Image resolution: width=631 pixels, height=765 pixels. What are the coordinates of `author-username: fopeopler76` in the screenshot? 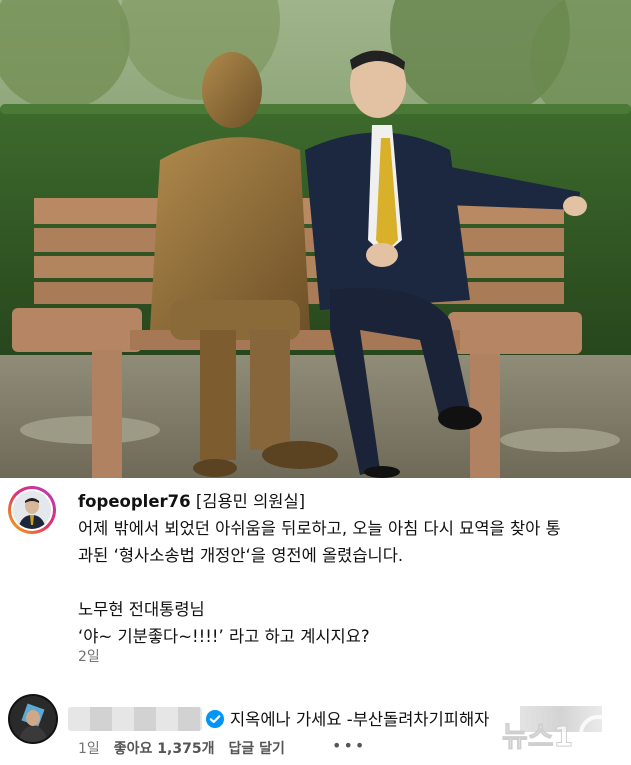 It's located at (134, 501).